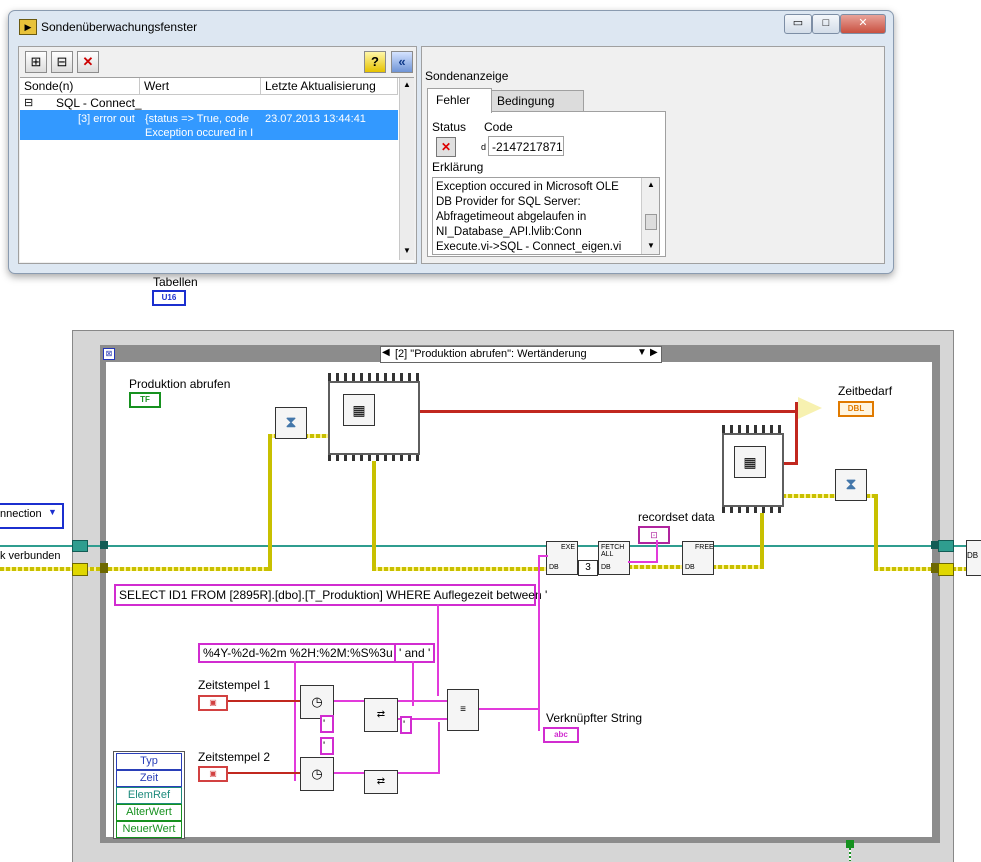  What do you see at coordinates (402, 62) in the screenshot?
I see `collapse-icon: «` at bounding box center [402, 62].